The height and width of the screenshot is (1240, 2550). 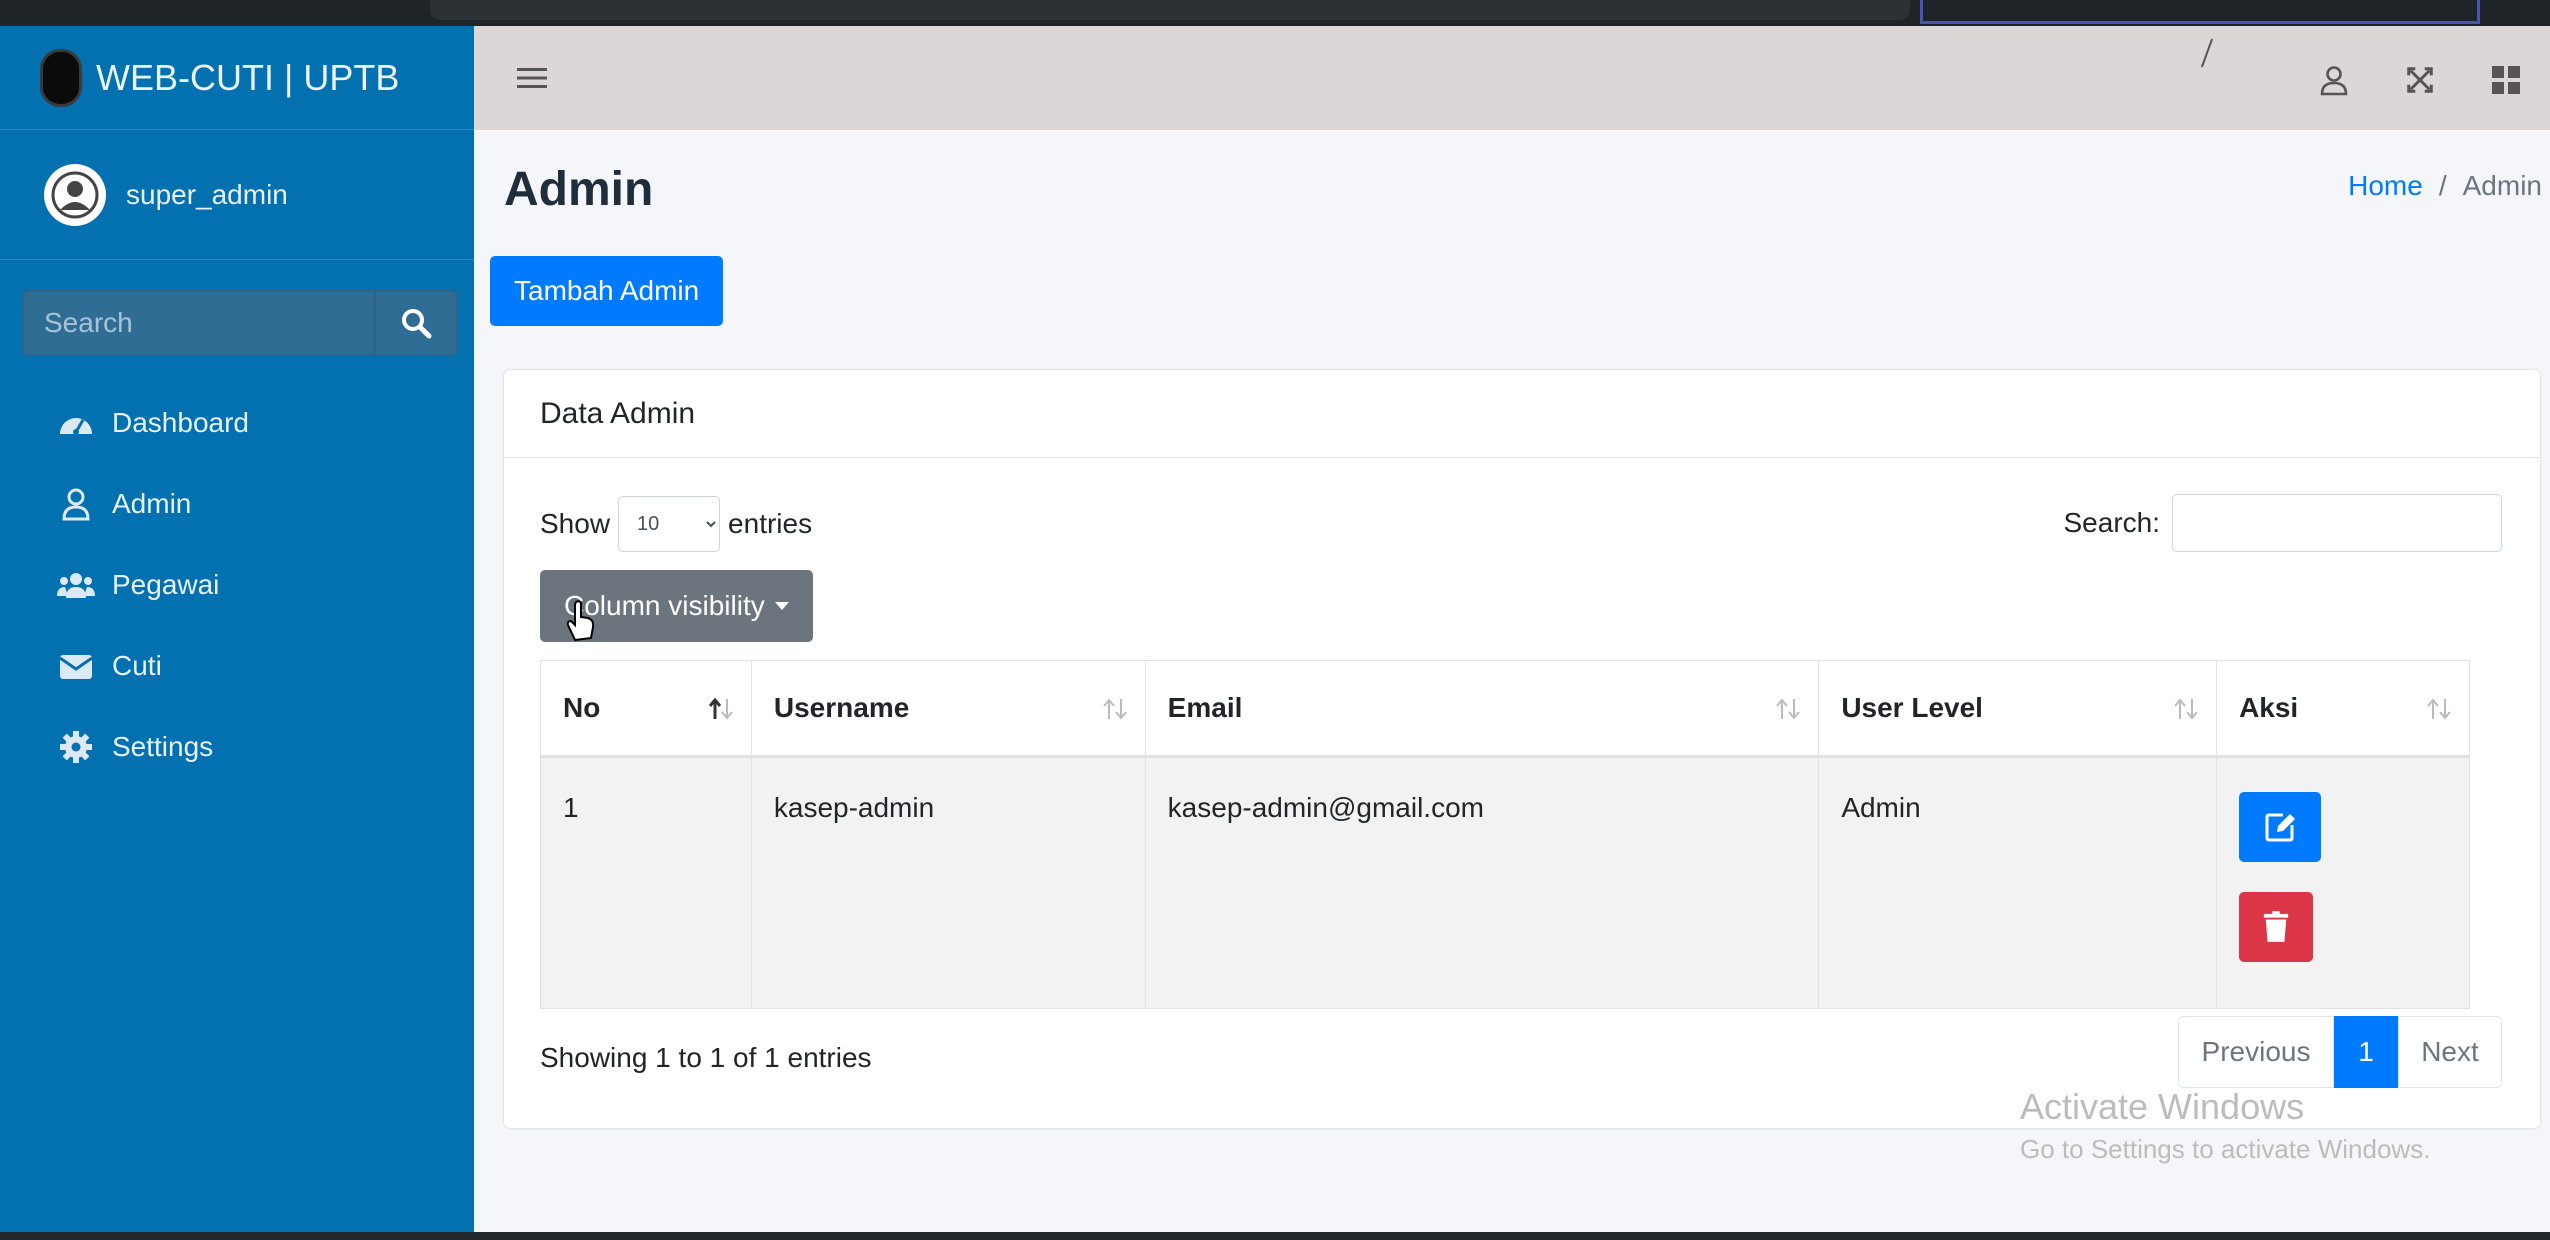 What do you see at coordinates (2018, 709) in the screenshot?
I see `column-header-user-level: User Level` at bounding box center [2018, 709].